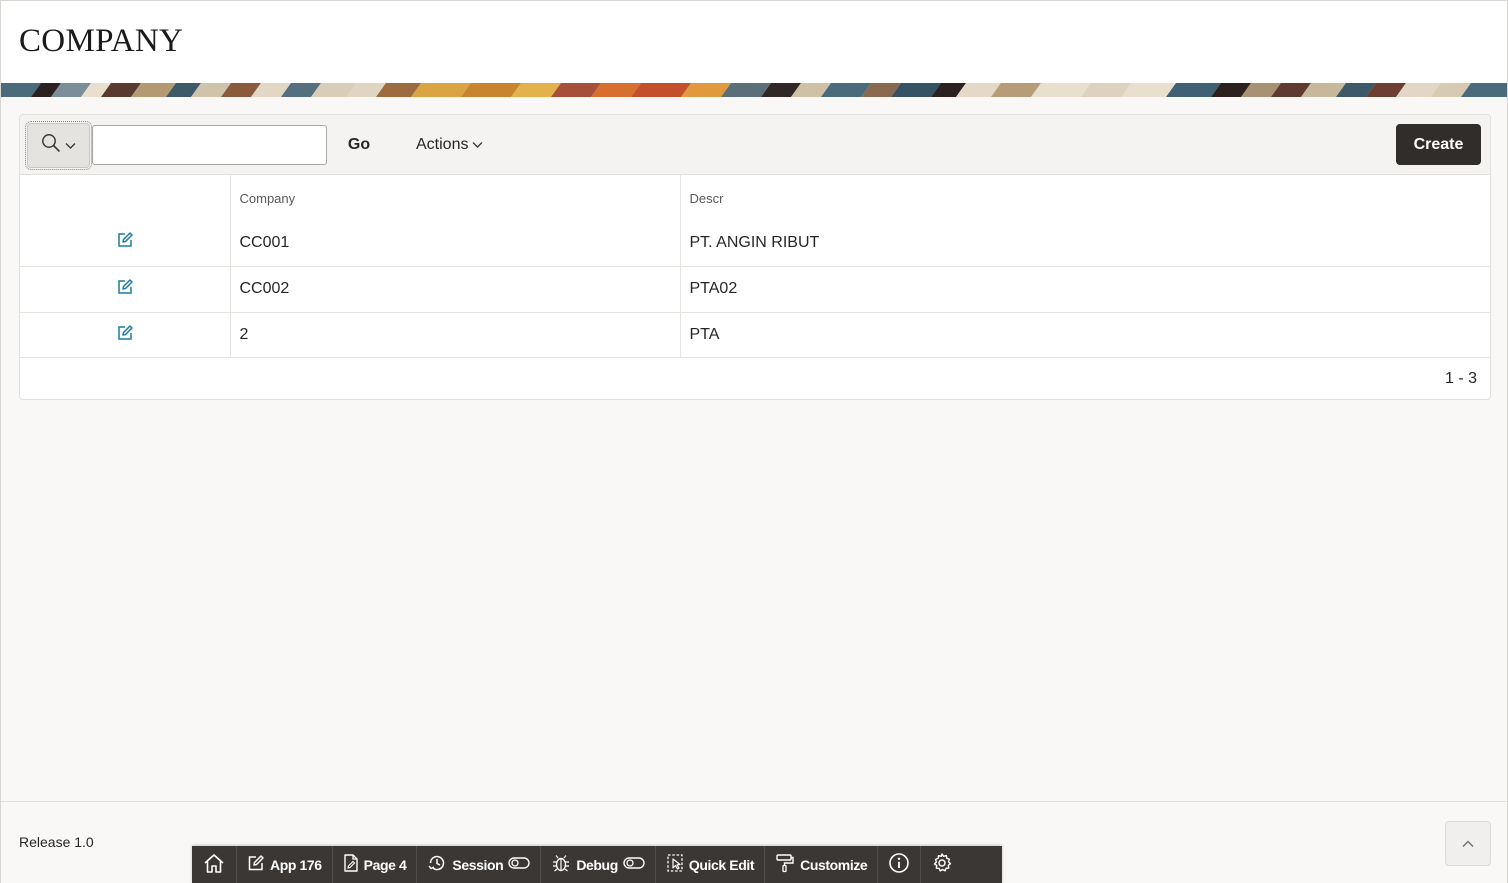 Image resolution: width=1508 pixels, height=883 pixels. I want to click on dev-quick-edit-label: Quick Edit, so click(721, 864).